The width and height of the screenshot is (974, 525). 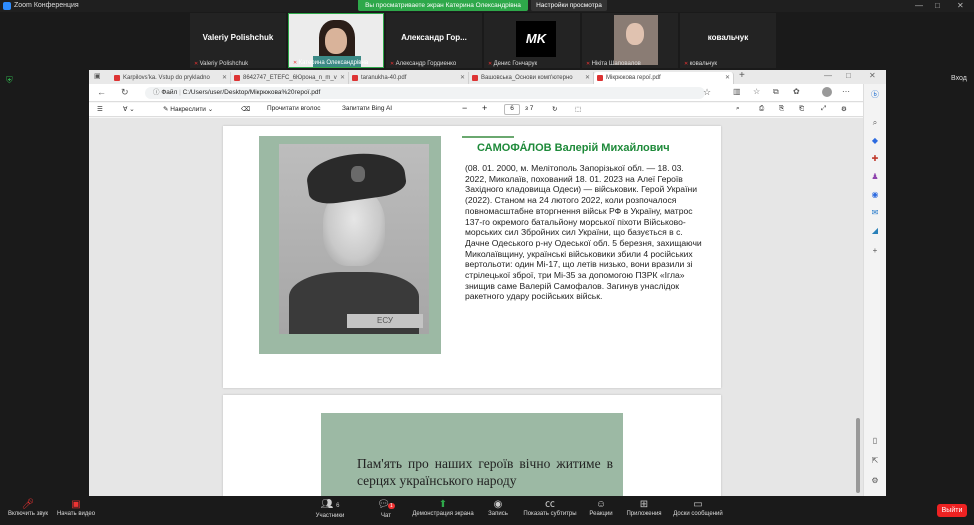 I want to click on sidebar-search-icon: ⌕, so click(x=875, y=123).